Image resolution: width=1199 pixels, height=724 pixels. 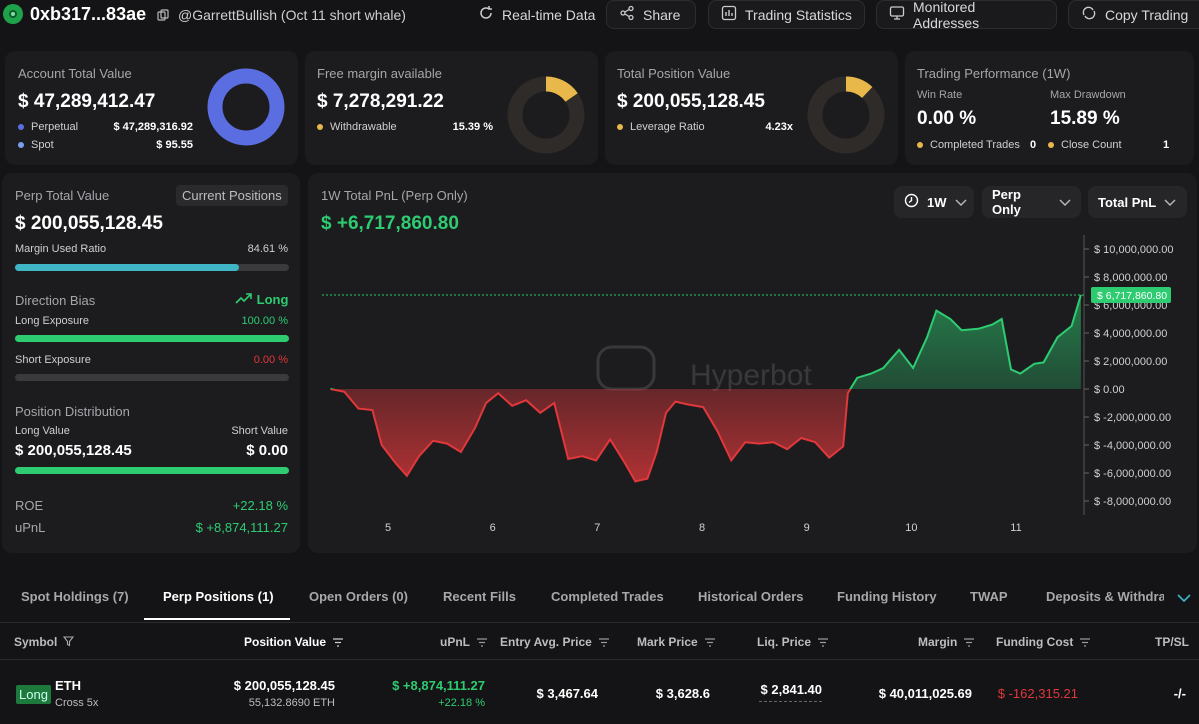 I want to click on max-drawdown-label: Max Drawdown, so click(x=1088, y=95).